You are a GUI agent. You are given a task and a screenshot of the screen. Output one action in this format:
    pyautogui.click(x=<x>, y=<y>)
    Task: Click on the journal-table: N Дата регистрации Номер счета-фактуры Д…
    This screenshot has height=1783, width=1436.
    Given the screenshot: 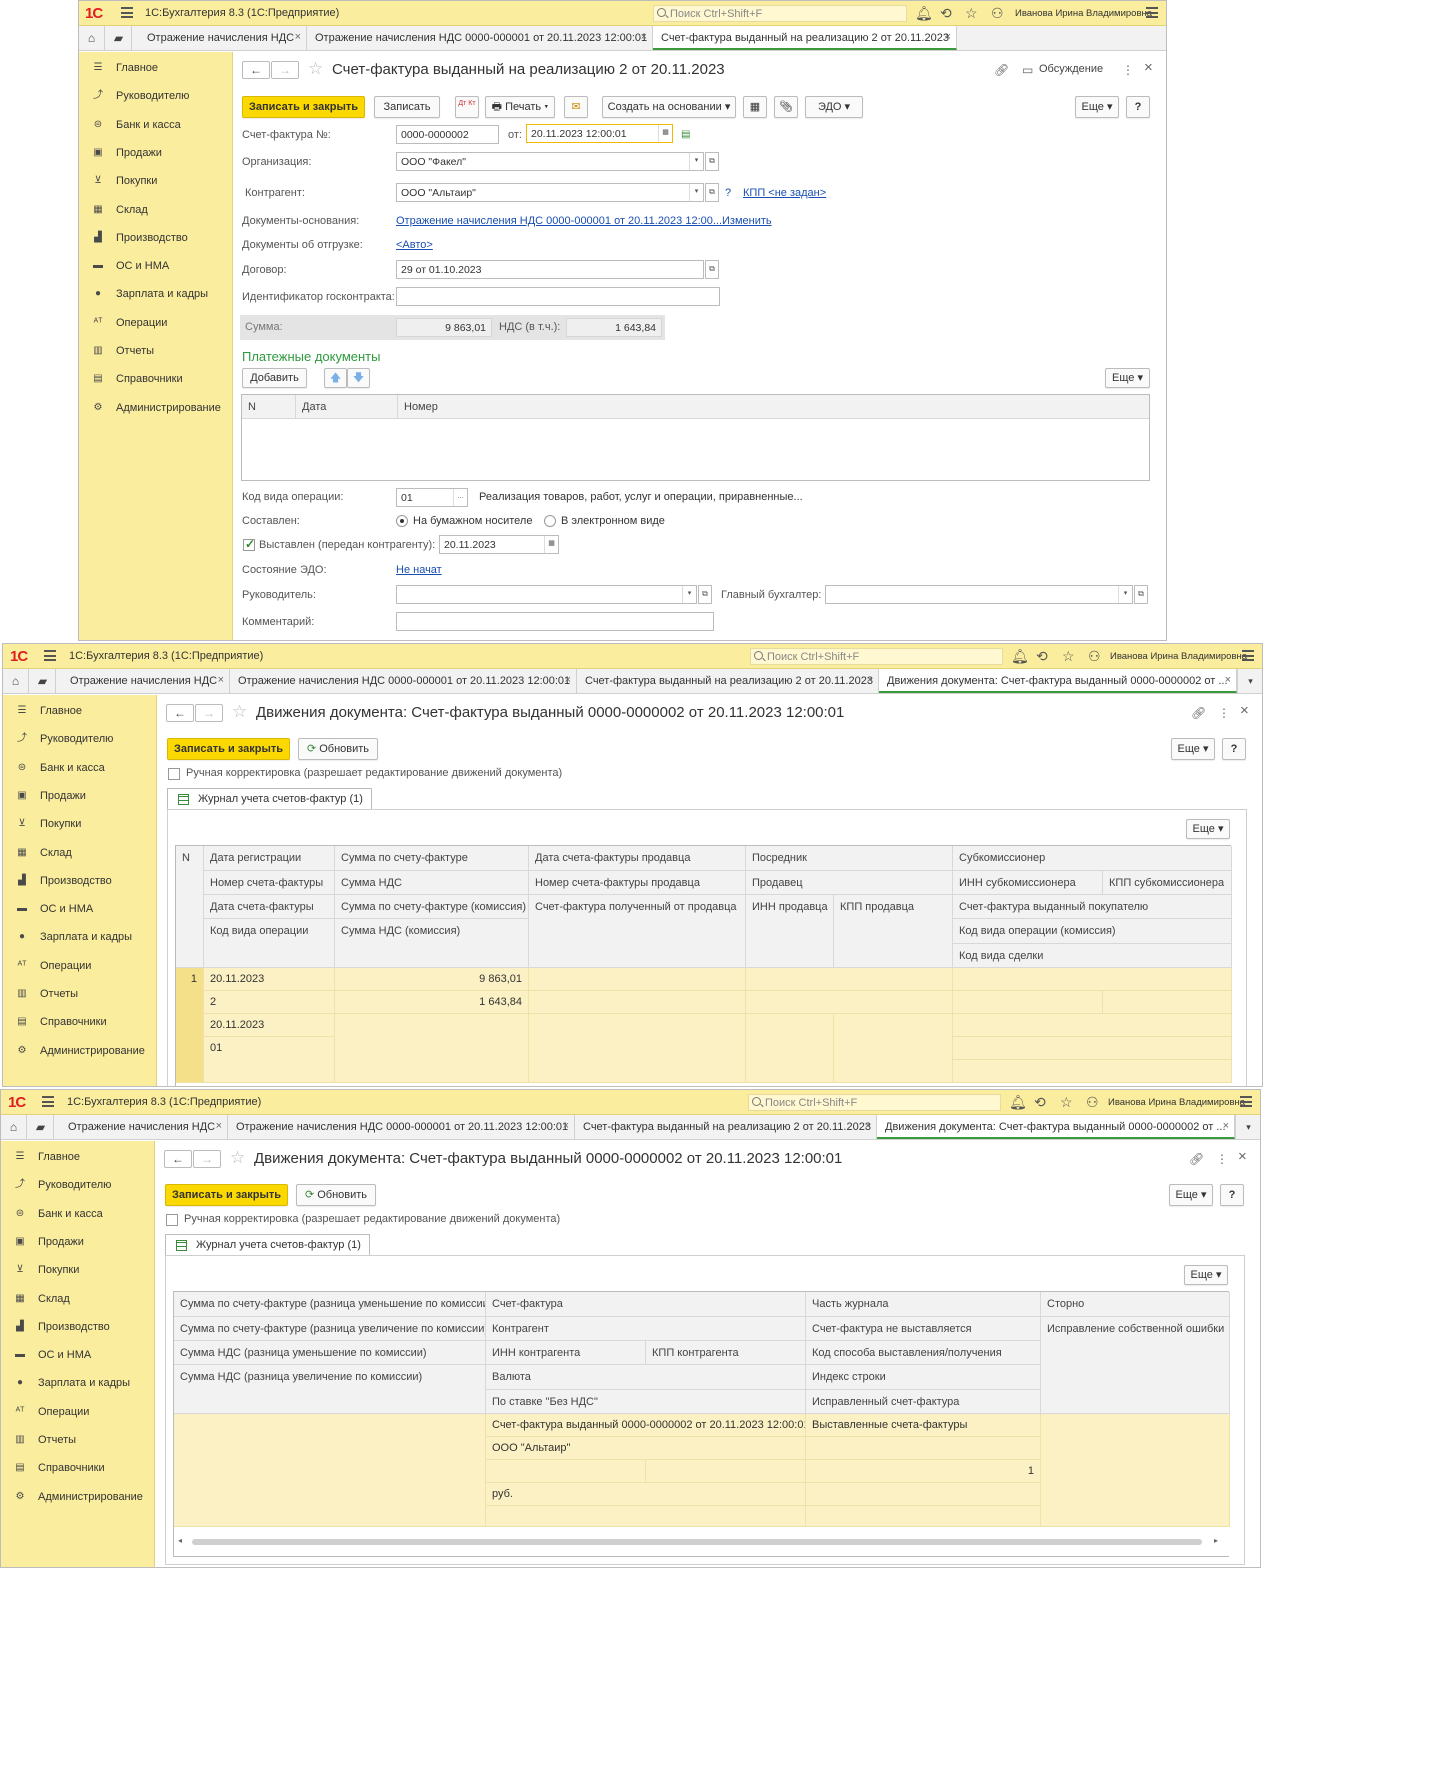 What is the action you would take?
    pyautogui.click(x=703, y=965)
    